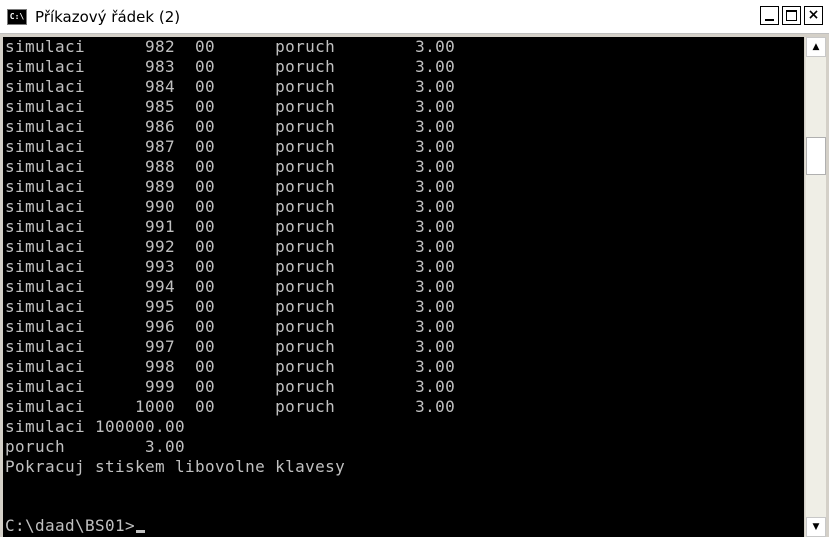 This screenshot has width=829, height=537. Describe the element at coordinates (230, 406) in the screenshot. I see `console-line: simulaci 1000 00 poruch 3.00` at that location.